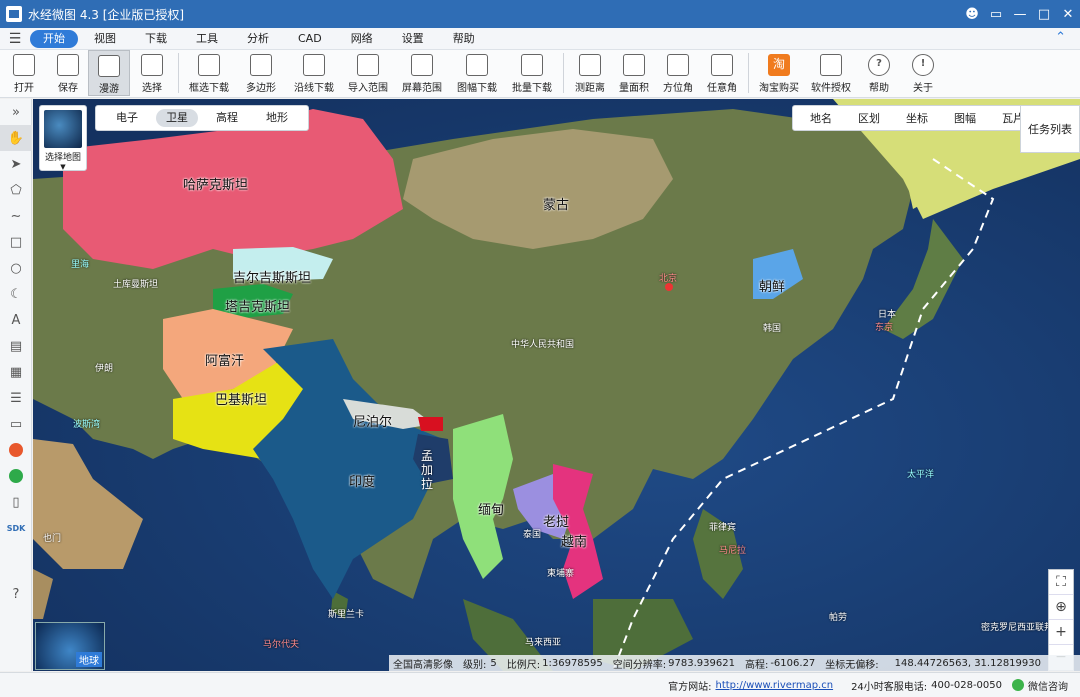 Image resolution: width=1080 pixels, height=697 pixels. I want to click on wechat-consult-link: 微信咨询, so click(1048, 685).